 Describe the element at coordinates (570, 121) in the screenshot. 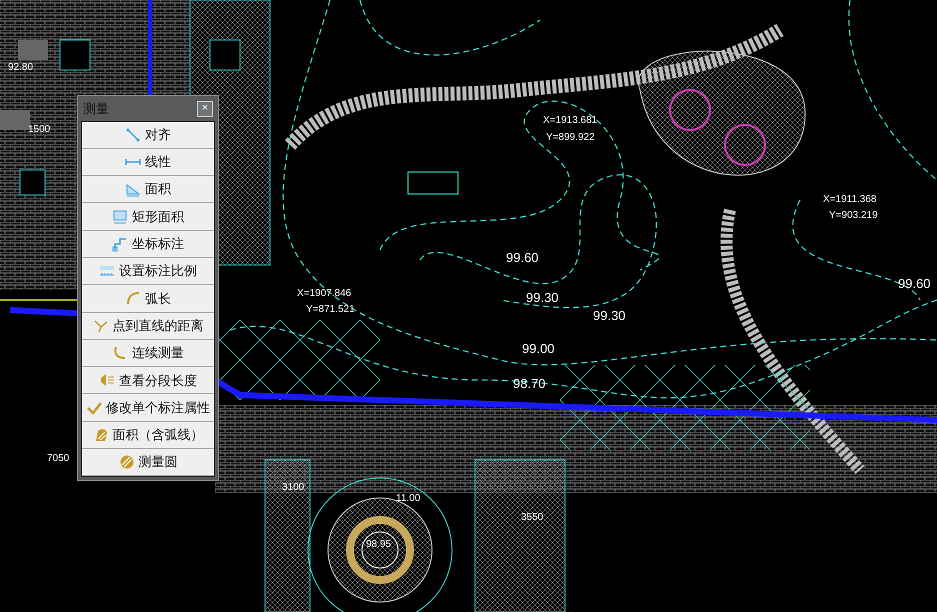

I see `coordinate-label: X=1913.681` at that location.